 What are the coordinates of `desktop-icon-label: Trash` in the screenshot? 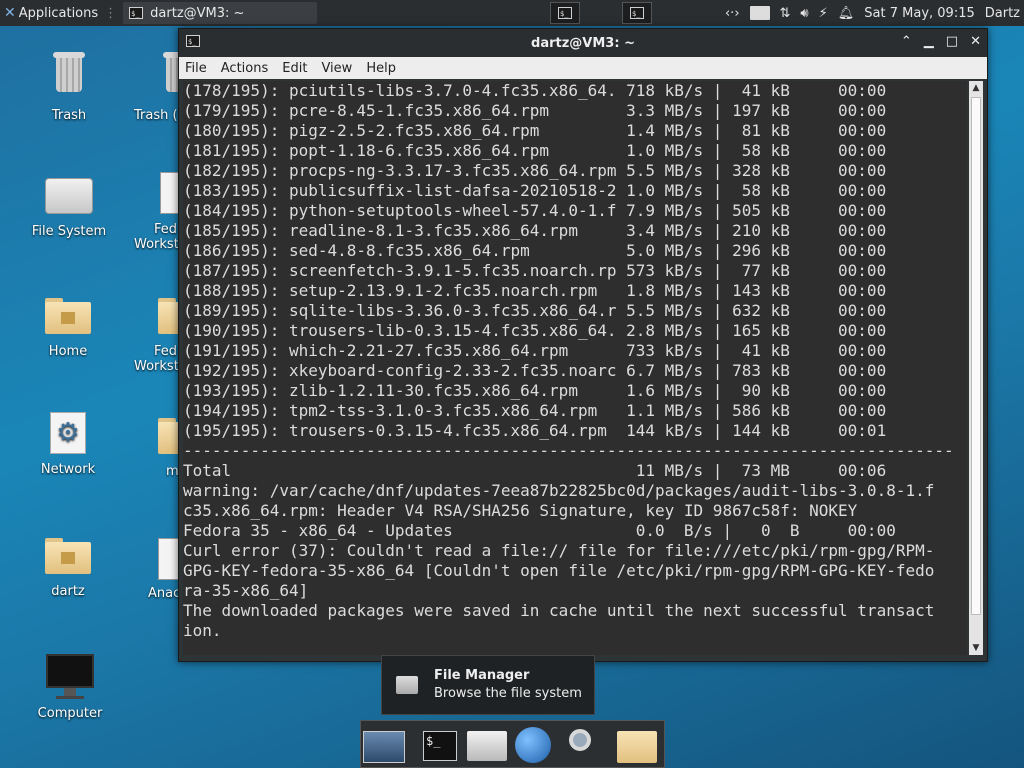 It's located at (69, 115).